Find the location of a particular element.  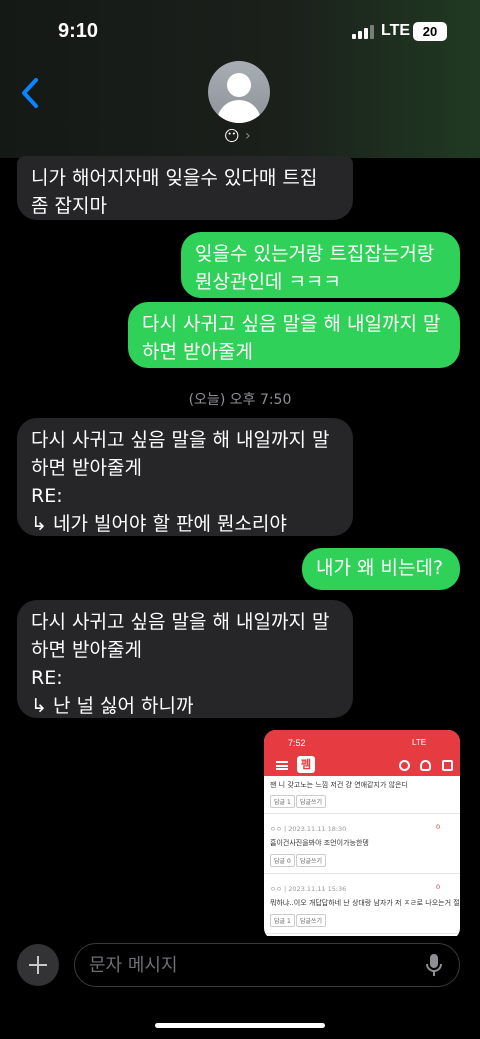

message-bubble-outgoing: 잊을수 있는거랑 트집잡는거랑 뭔상관인데 ㅋㅋㅋ is located at coordinates (320, 265).